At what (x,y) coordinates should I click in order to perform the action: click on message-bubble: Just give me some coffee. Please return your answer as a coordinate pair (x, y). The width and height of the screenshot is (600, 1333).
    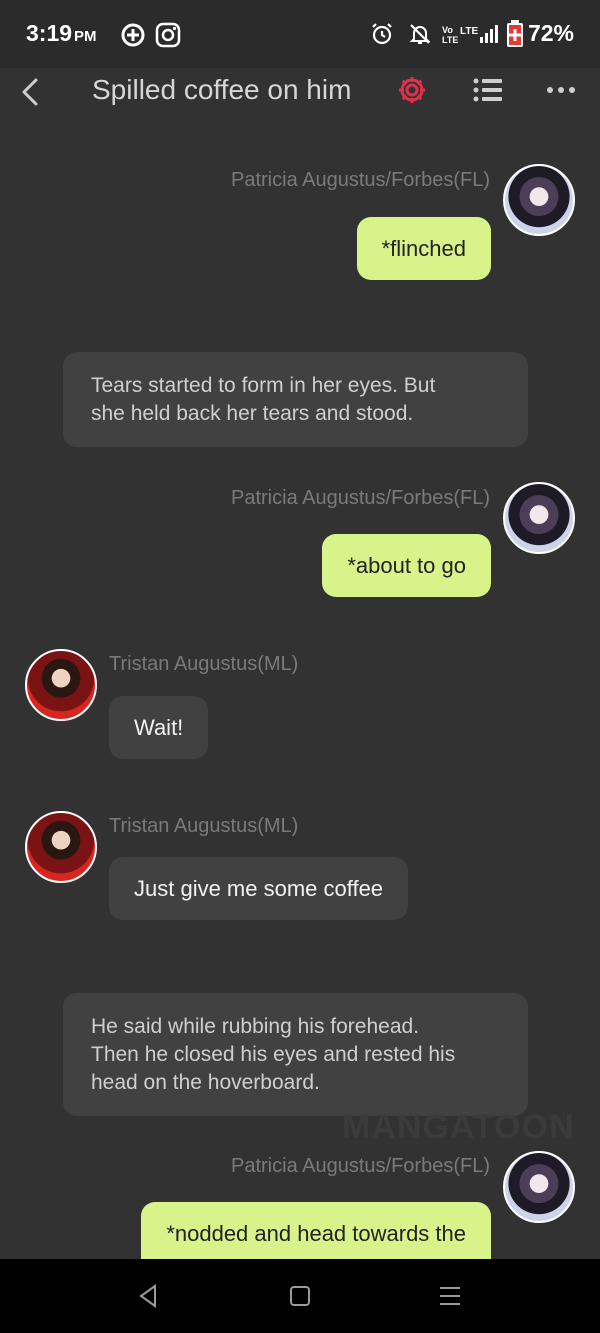
    Looking at the image, I should click on (259, 888).